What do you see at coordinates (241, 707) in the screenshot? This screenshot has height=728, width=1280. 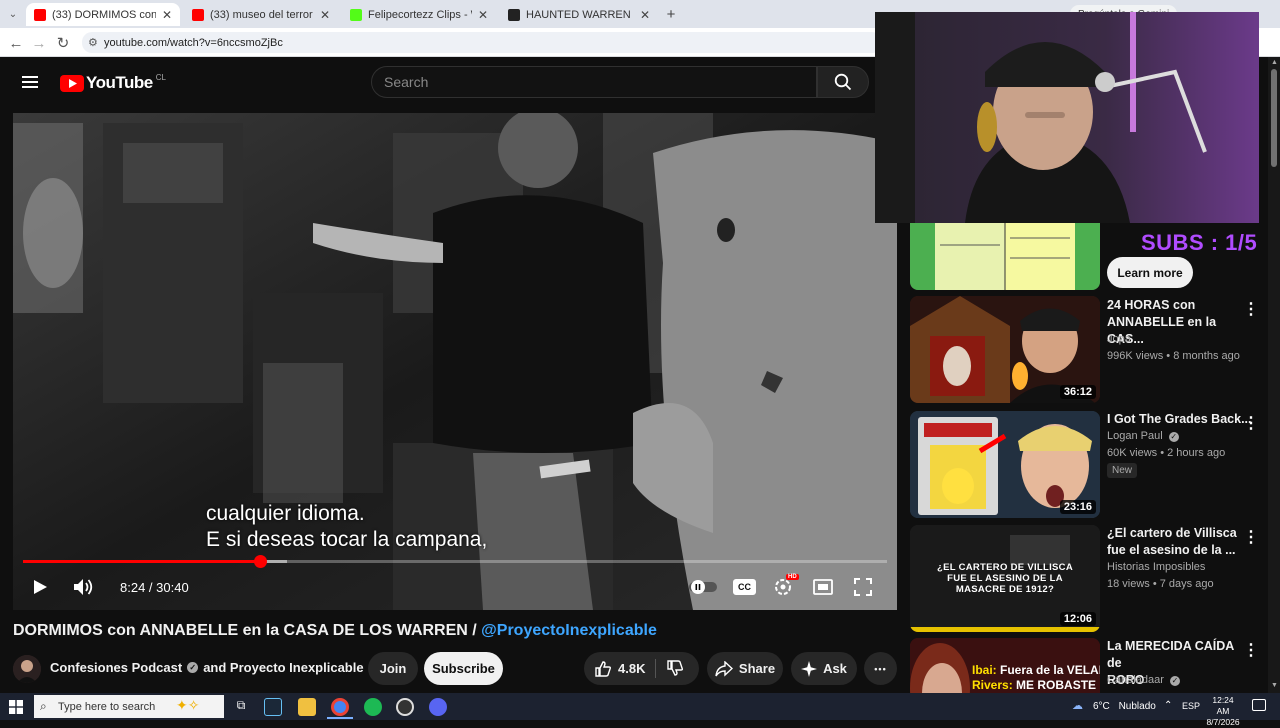 I see `task-view-icon: ⧉` at bounding box center [241, 707].